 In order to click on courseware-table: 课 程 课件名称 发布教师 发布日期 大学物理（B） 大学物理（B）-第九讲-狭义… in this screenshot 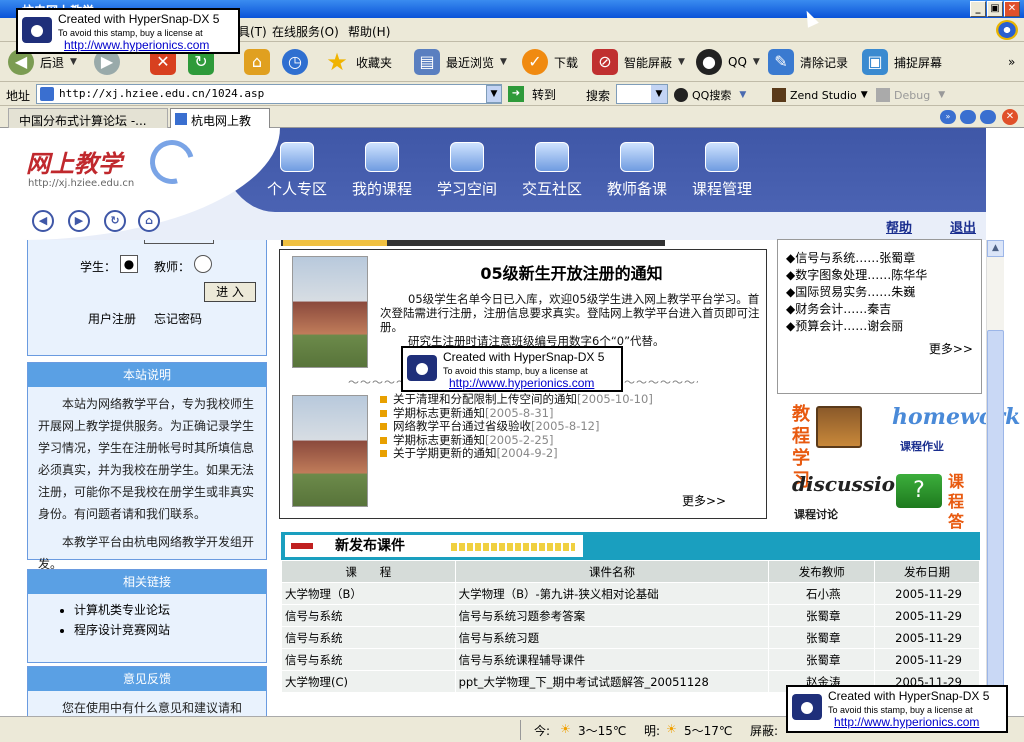, I will do `click(630, 626)`.